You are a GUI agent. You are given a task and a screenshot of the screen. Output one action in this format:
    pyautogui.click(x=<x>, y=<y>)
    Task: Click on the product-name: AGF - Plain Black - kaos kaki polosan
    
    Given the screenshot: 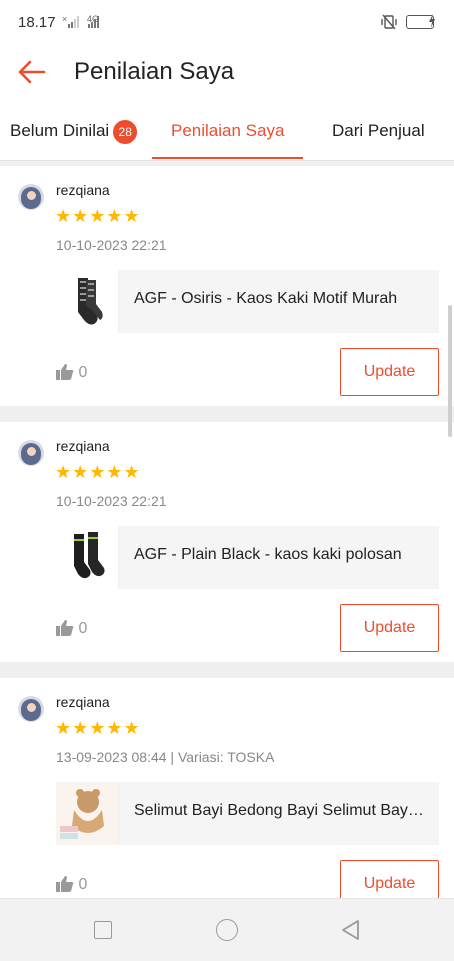 What is the action you would take?
    pyautogui.click(x=268, y=554)
    